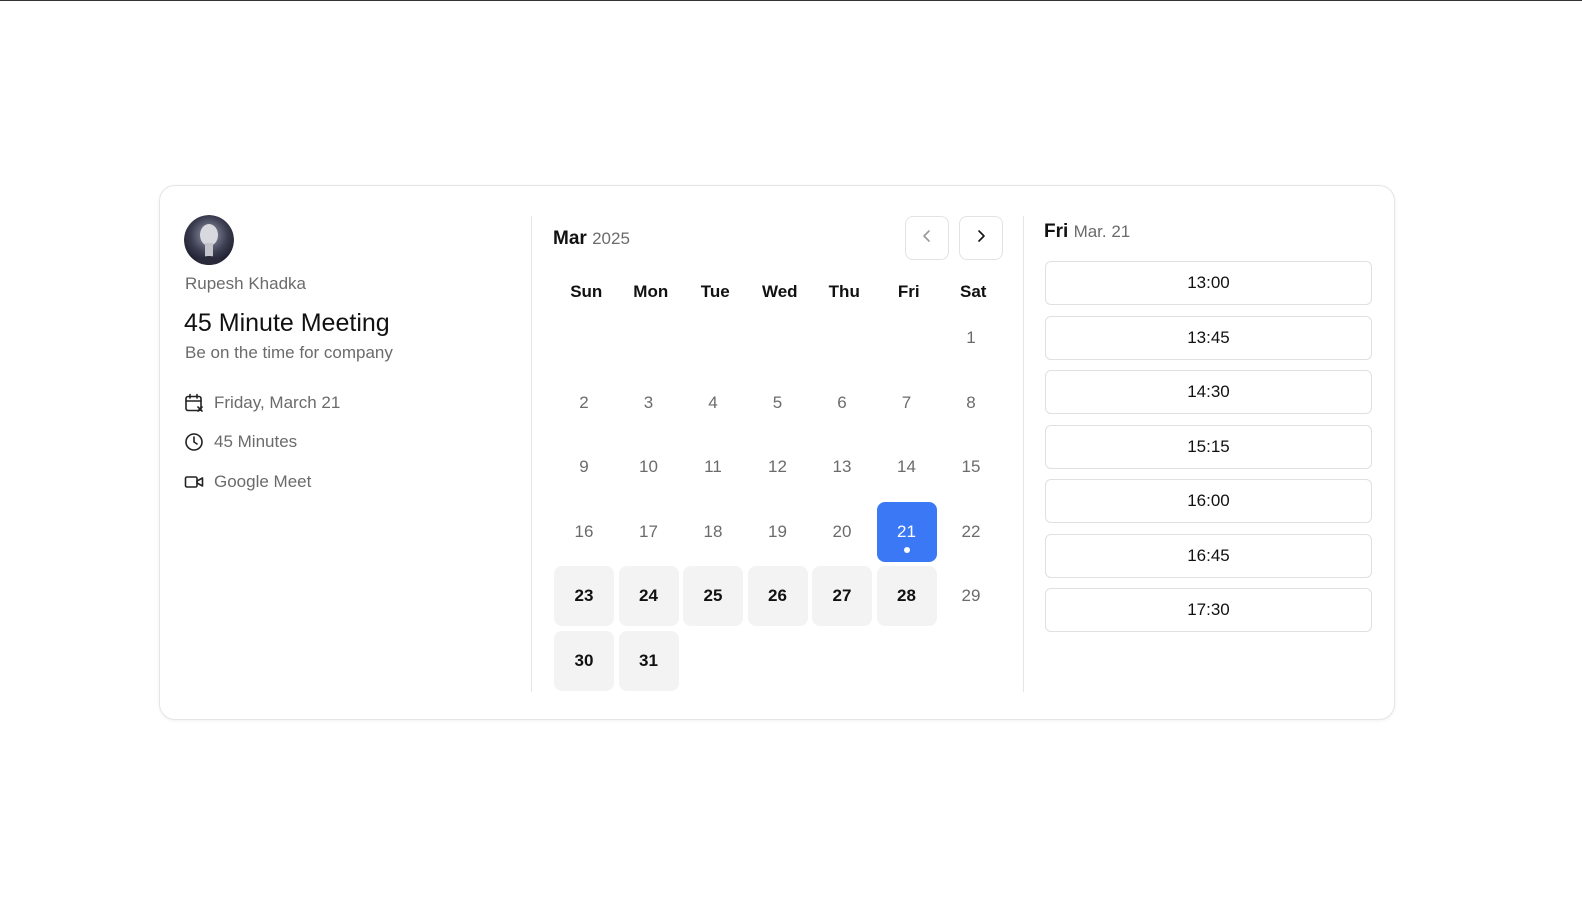 The width and height of the screenshot is (1582, 908). I want to click on day-number: 4, so click(713, 402).